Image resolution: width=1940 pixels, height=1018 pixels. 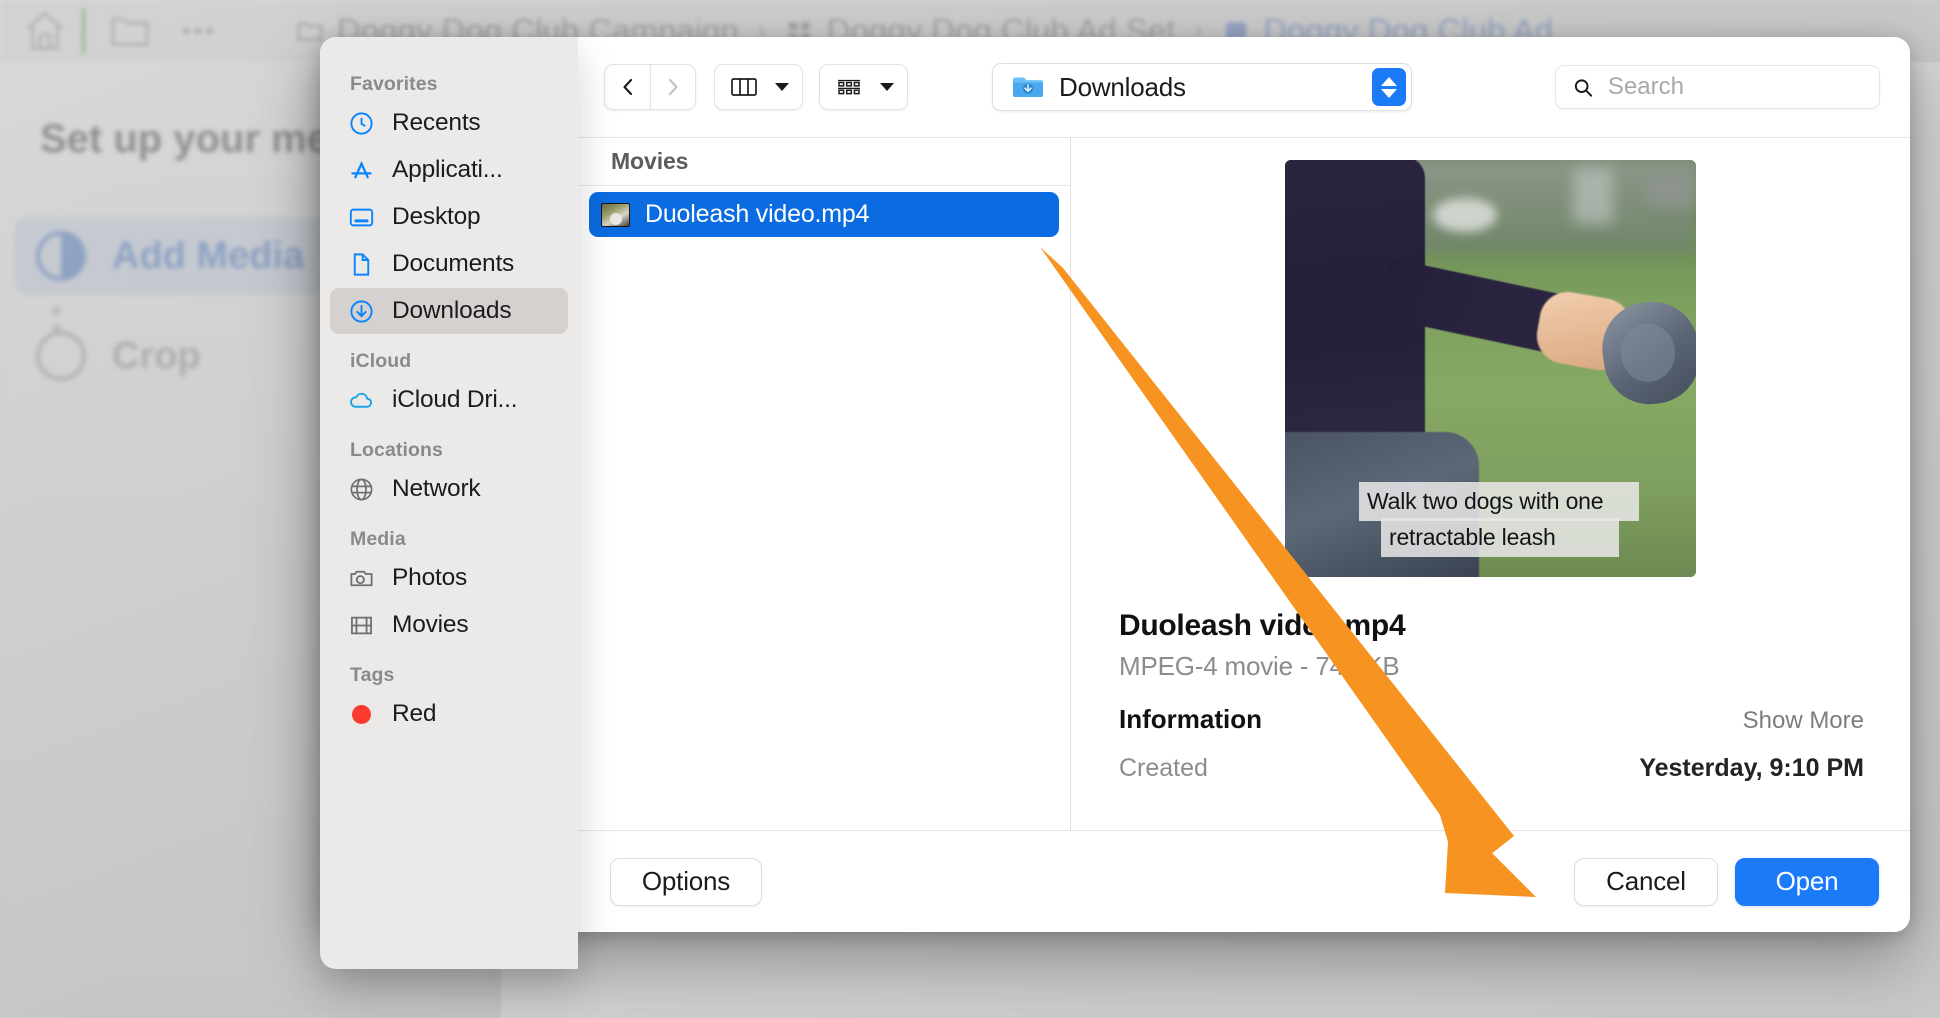 I want to click on sidebar-item-recents: Recents, so click(x=449, y=123).